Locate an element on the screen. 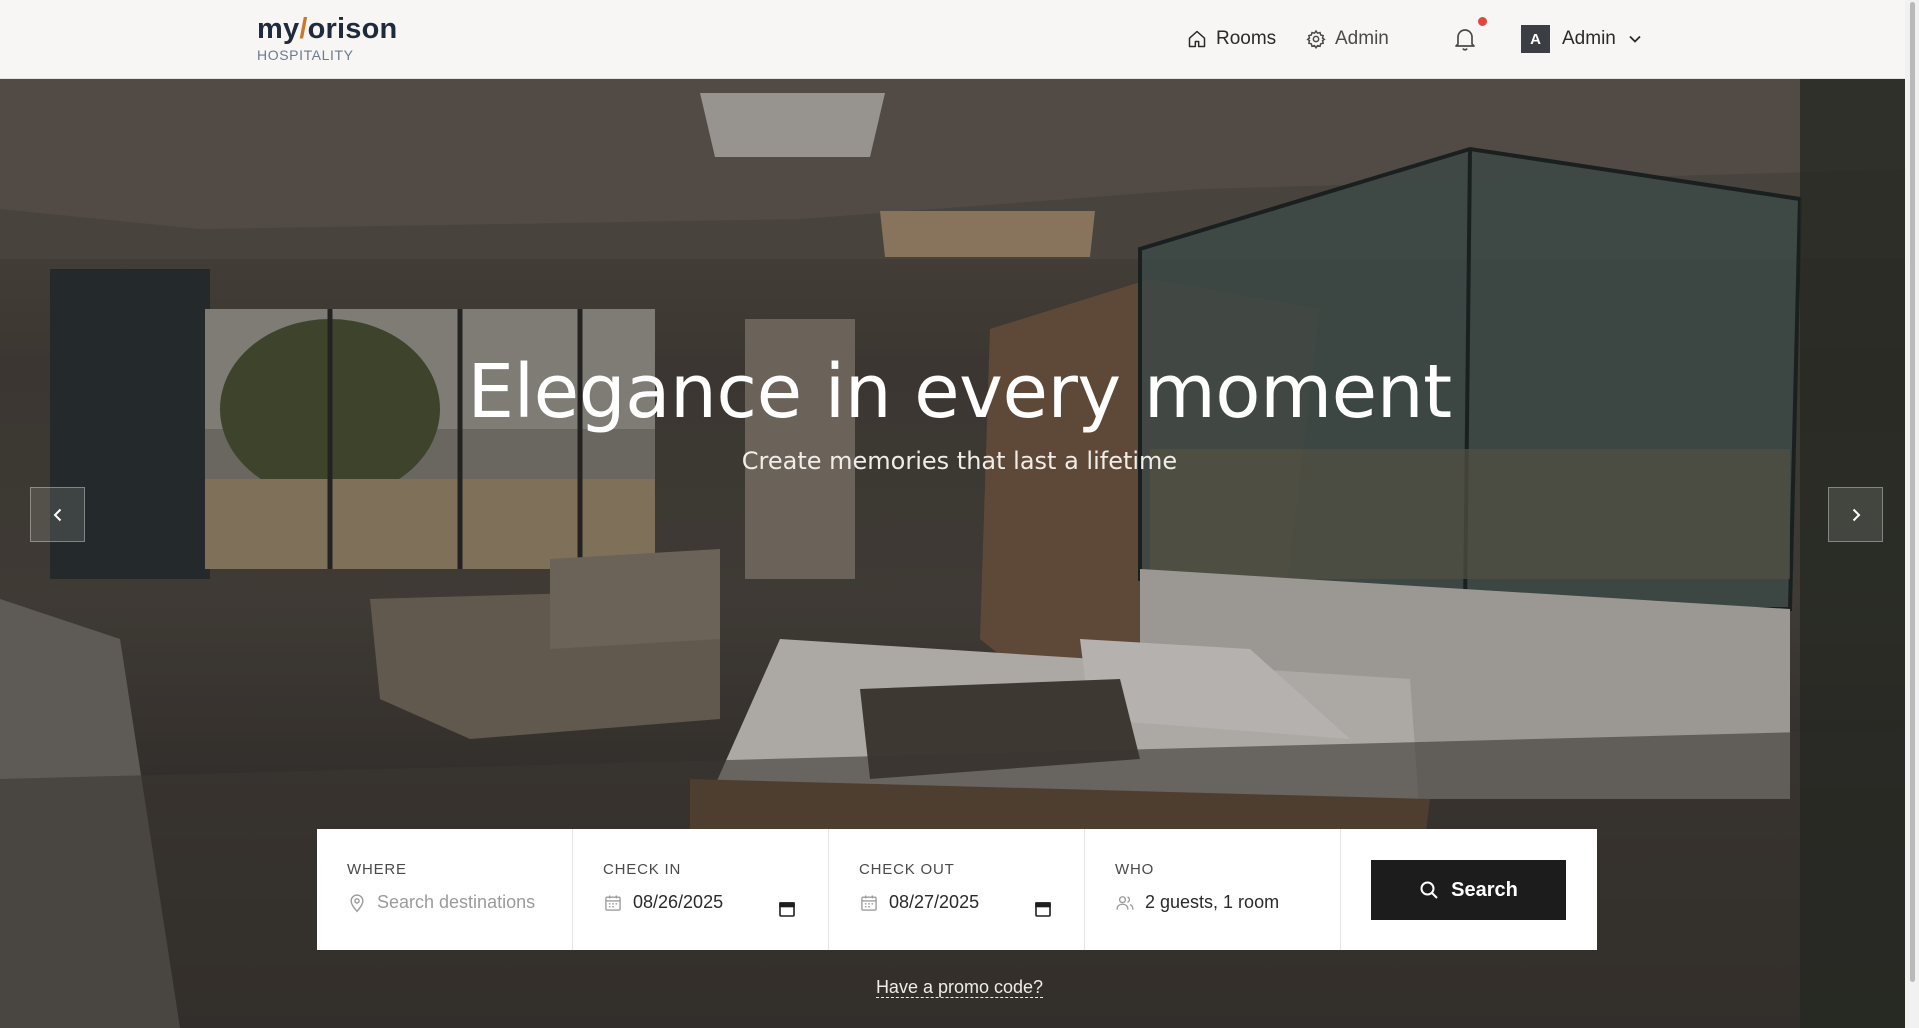 The height and width of the screenshot is (1028, 1919). bell-icon is located at coordinates (1465, 39).